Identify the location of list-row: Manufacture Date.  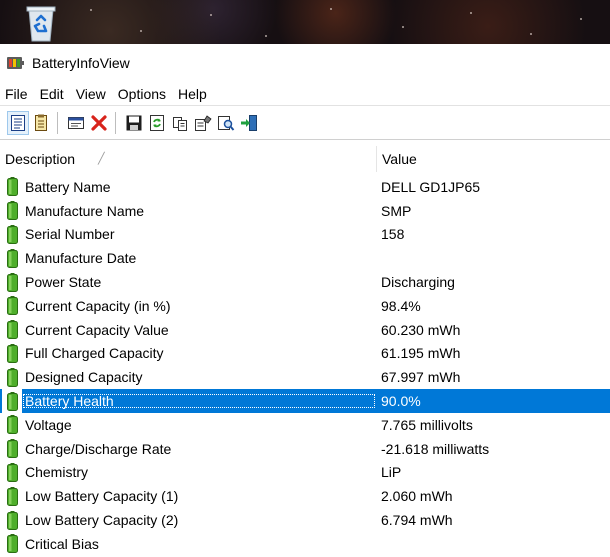
(305, 258).